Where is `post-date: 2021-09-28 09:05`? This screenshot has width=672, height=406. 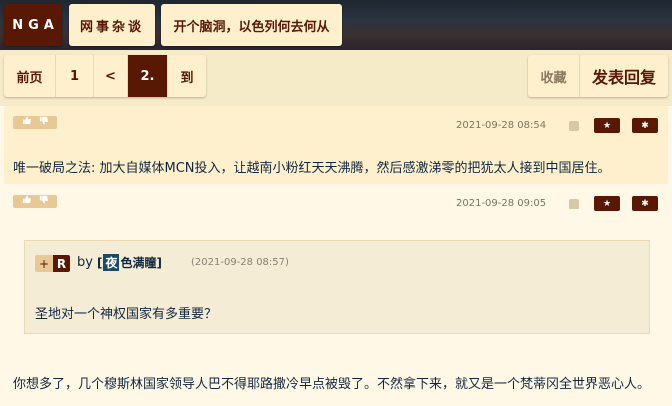 post-date: 2021-09-28 09:05 is located at coordinates (501, 203).